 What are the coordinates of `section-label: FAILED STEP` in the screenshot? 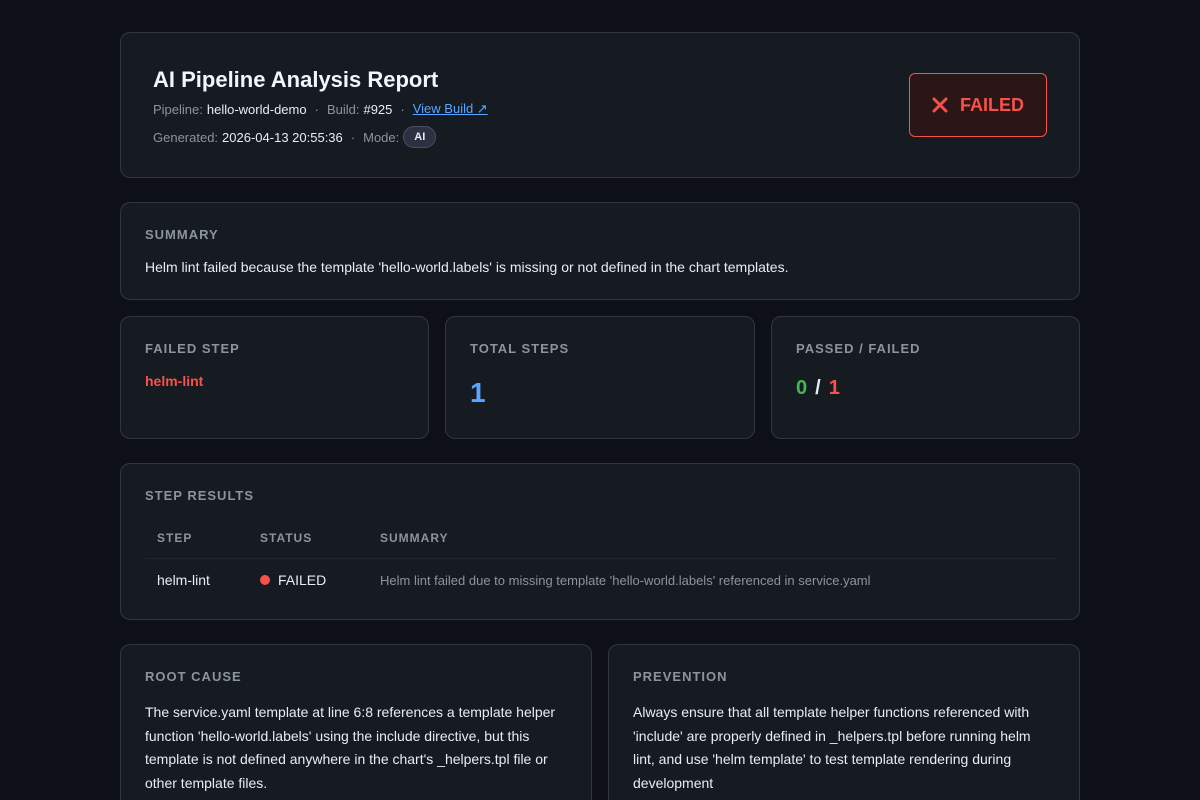 It's located at (192, 348).